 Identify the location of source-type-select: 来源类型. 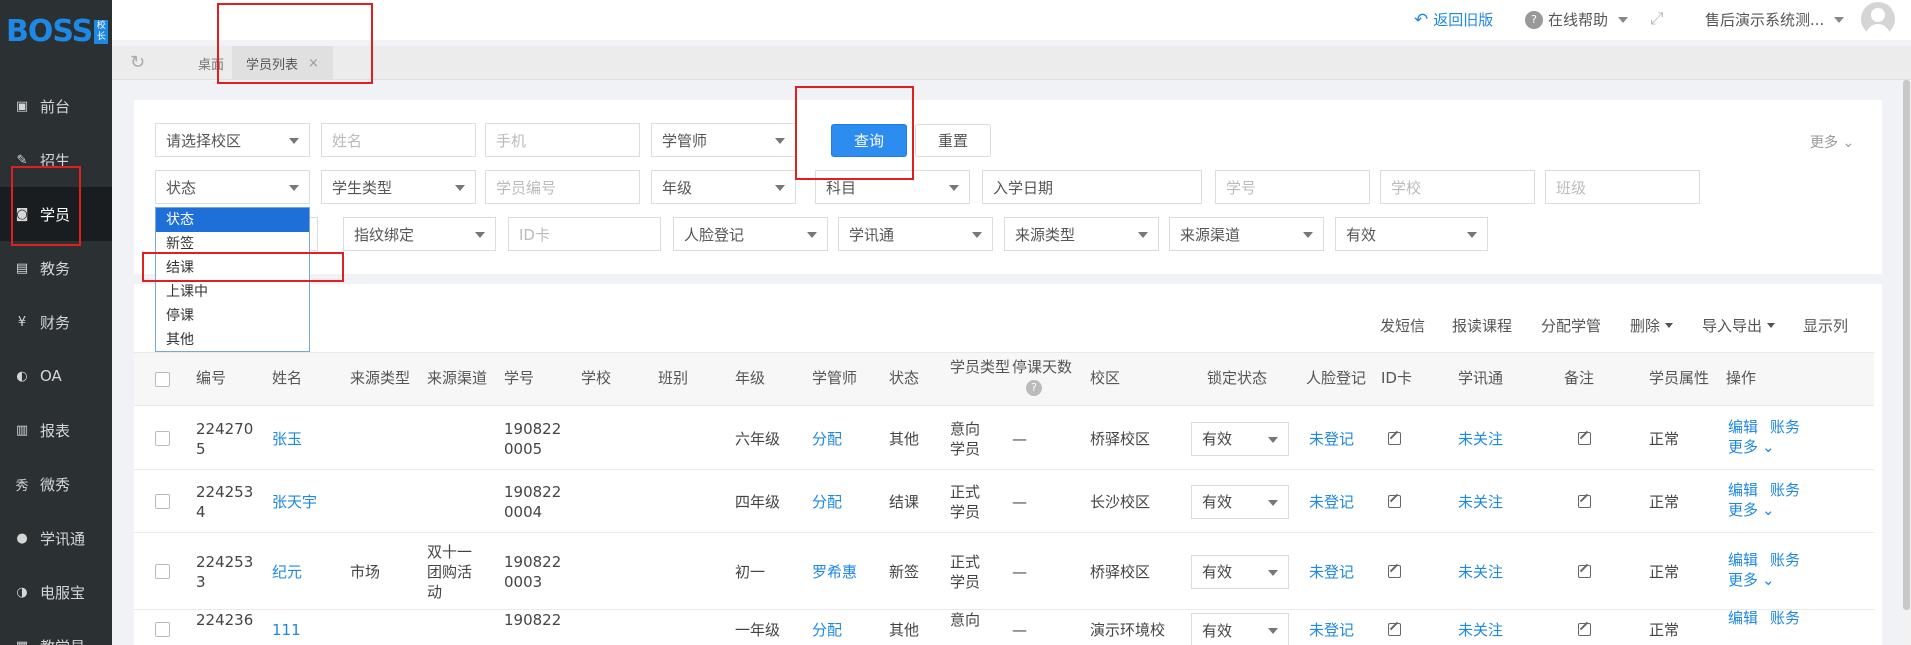
(1081, 234).